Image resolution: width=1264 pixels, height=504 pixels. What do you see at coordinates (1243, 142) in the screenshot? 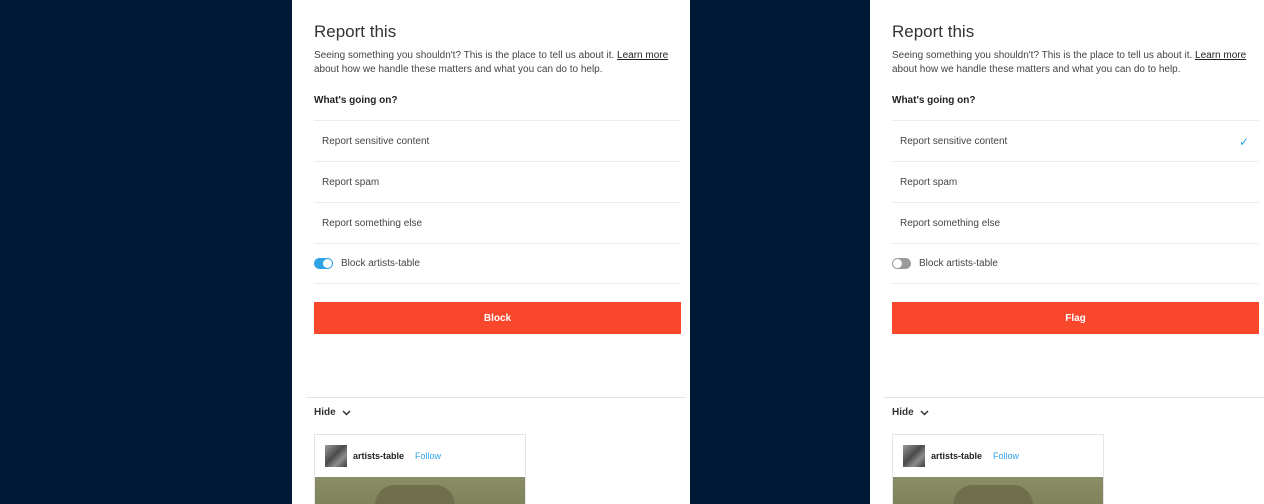
I see `checkmark-icon: ✓` at bounding box center [1243, 142].